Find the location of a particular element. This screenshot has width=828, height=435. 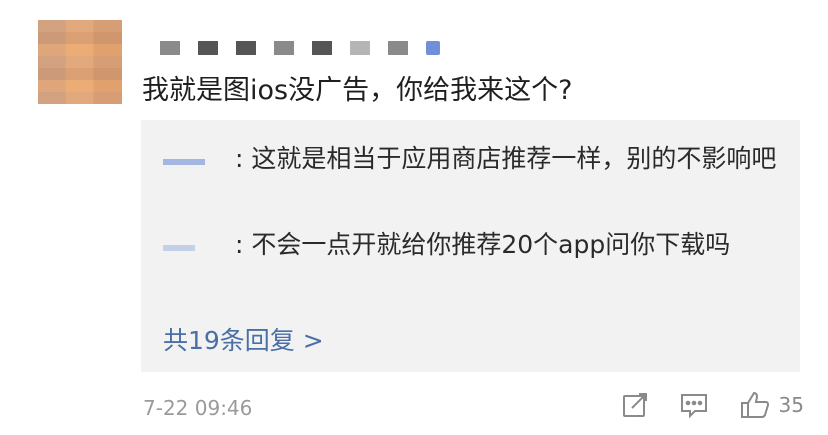

share-icon is located at coordinates (635, 405).